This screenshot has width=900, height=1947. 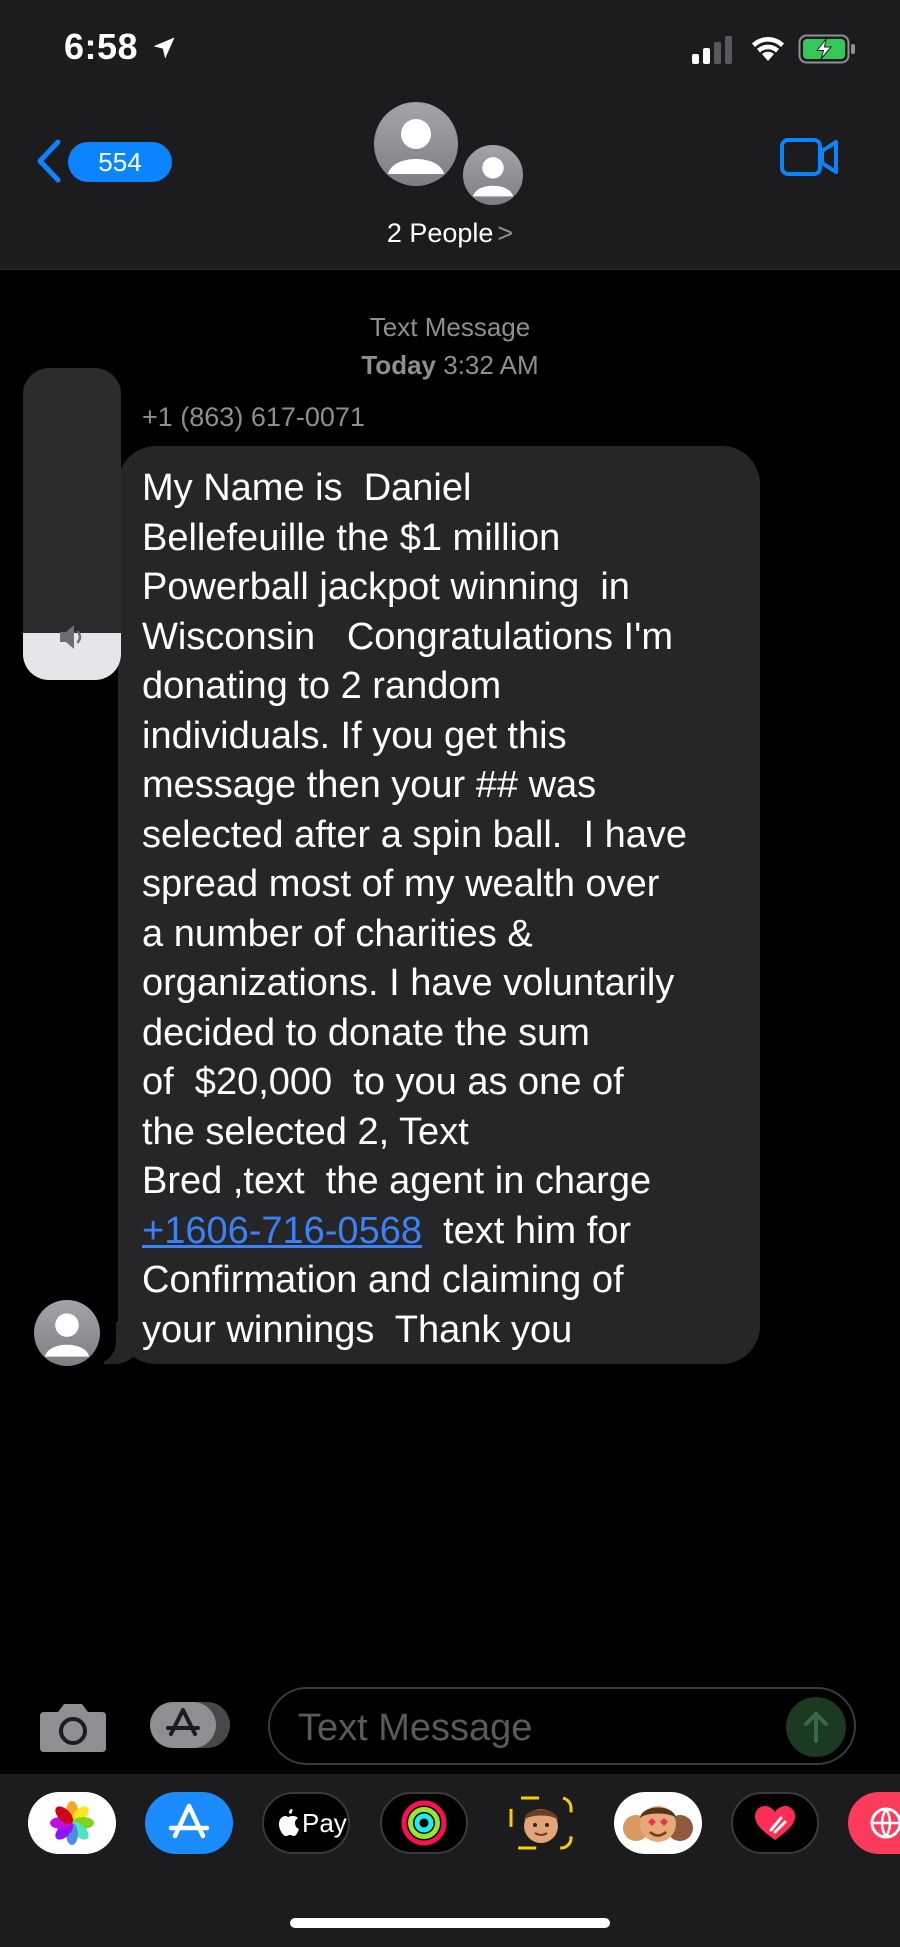 I want to click on photos-flower-icon, so click(x=72, y=1823).